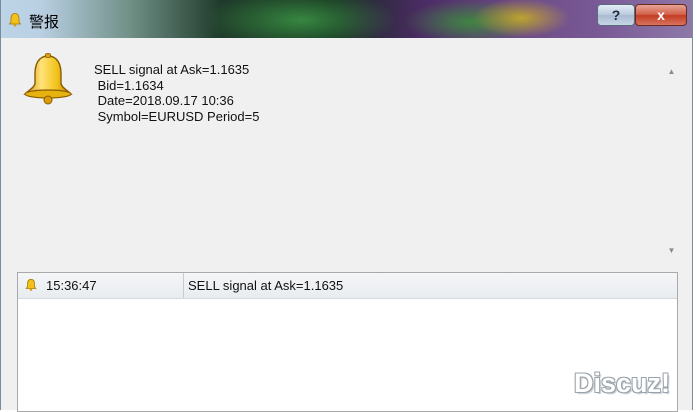  What do you see at coordinates (183, 285) in the screenshot?
I see `column-divider` at bounding box center [183, 285].